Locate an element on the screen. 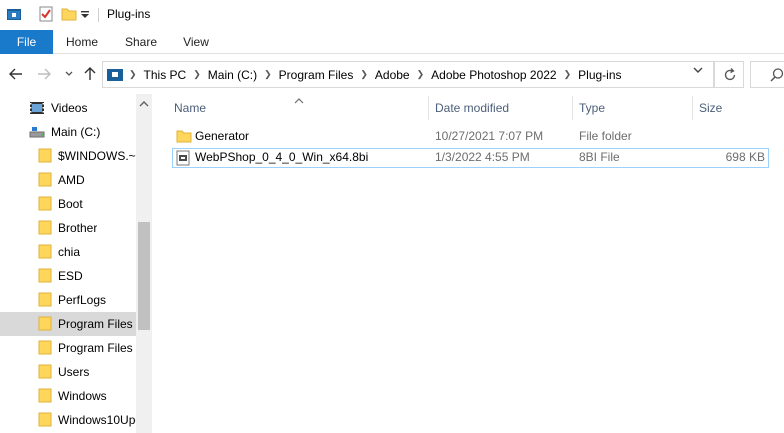 Image resolution: width=784 pixels, height=433 pixels. sidebar-item-label: Main (C:) is located at coordinates (76, 132).